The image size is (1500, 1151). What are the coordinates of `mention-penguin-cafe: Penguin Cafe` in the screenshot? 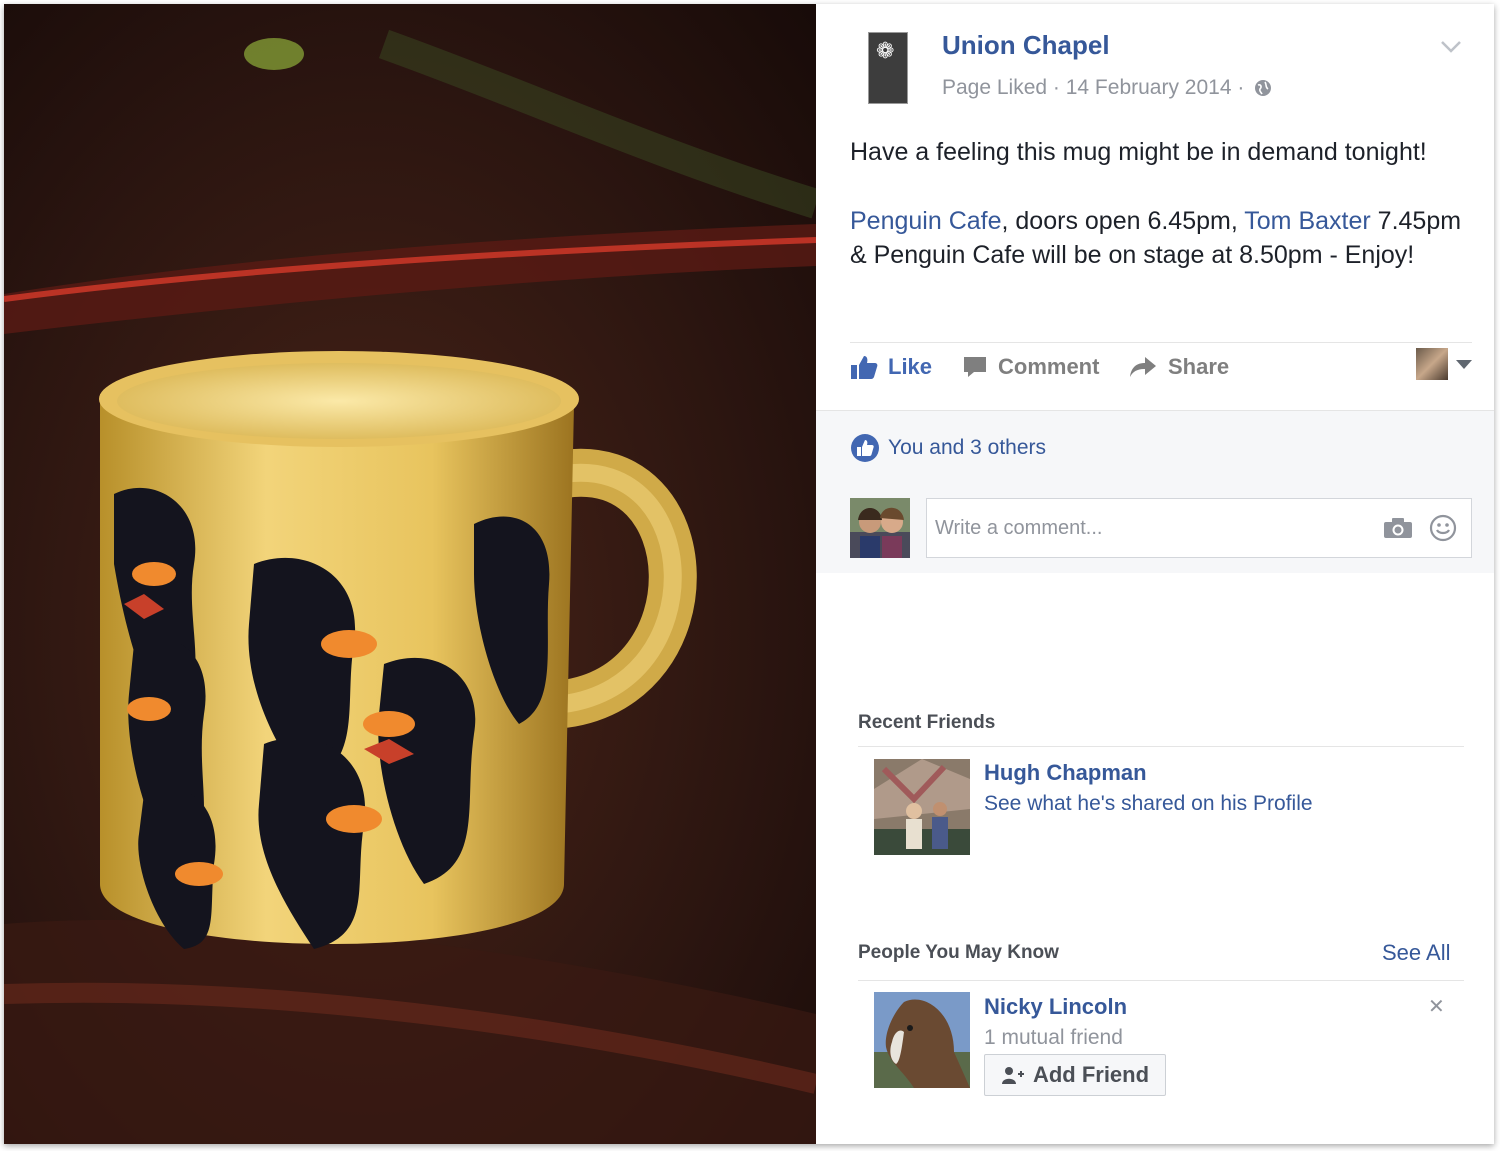 It's located at (926, 221).